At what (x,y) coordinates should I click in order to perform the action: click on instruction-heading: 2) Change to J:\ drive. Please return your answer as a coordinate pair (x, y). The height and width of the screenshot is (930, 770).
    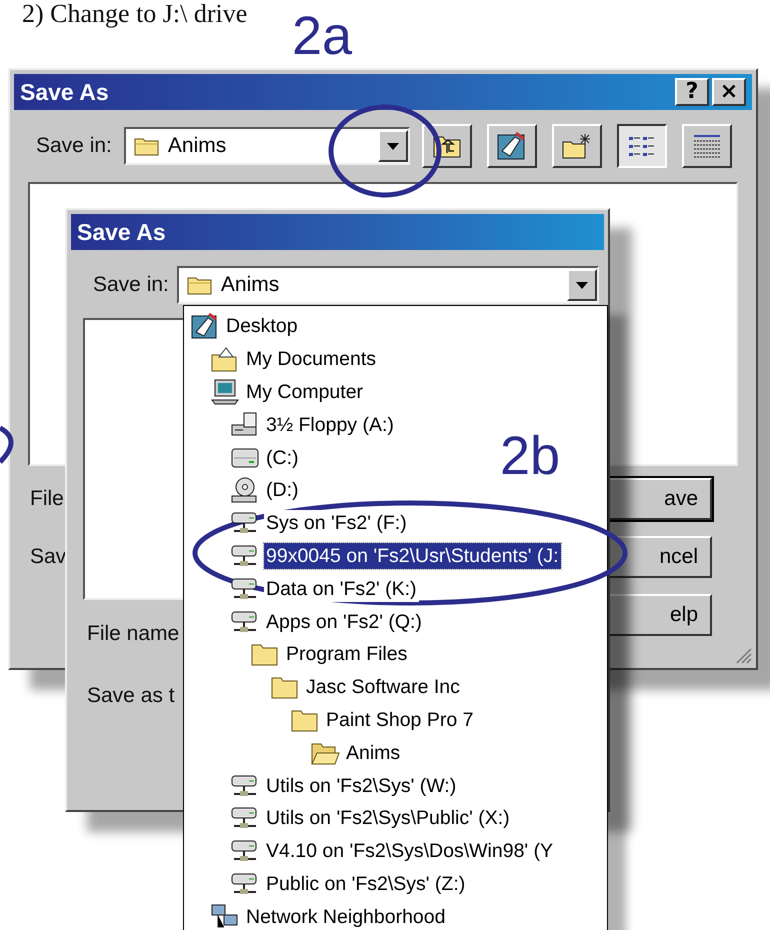
    Looking at the image, I should click on (135, 14).